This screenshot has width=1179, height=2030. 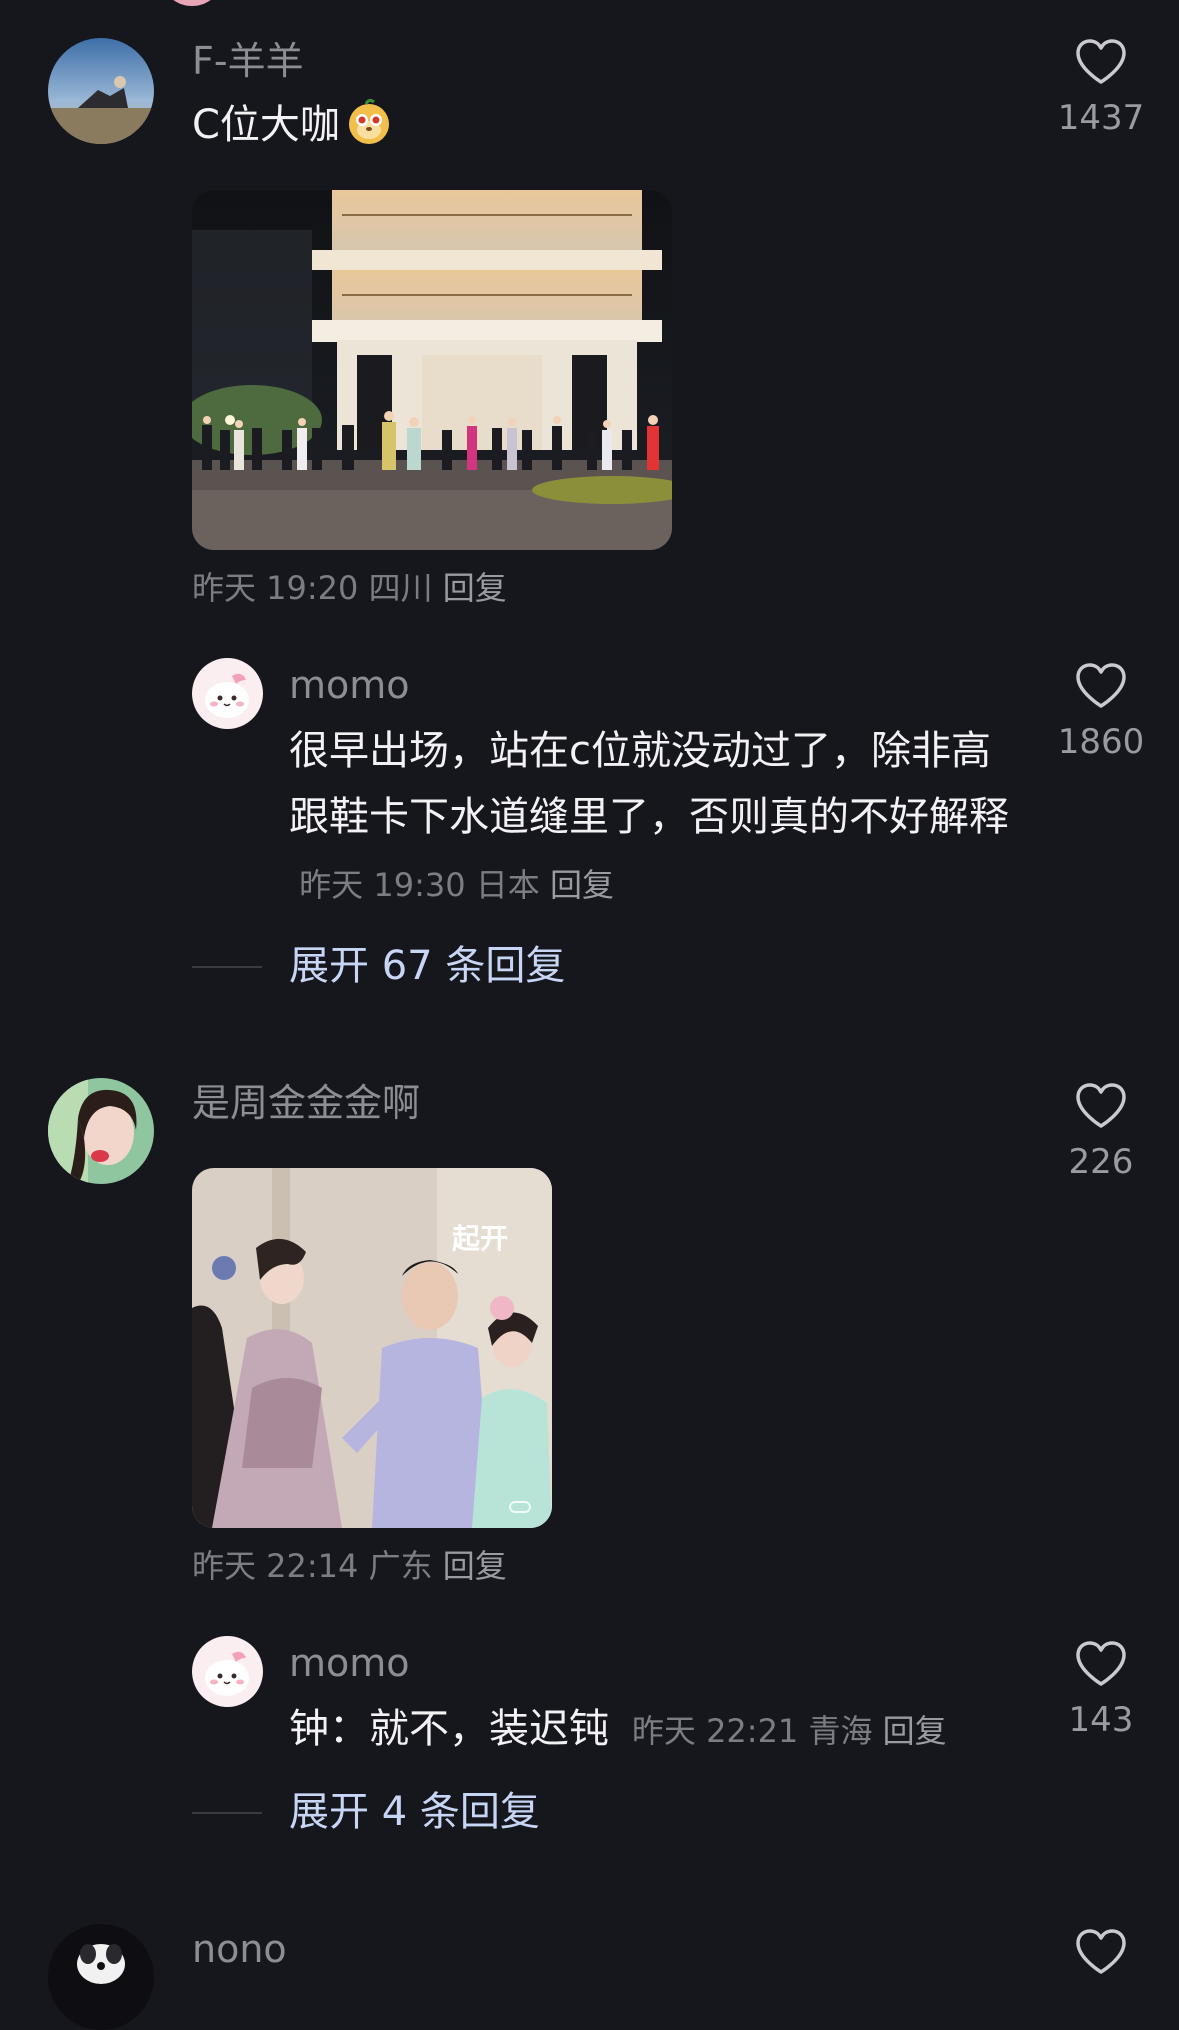 I want to click on reply-meta: 昨天 19:30 日本 回复, so click(x=451, y=885).